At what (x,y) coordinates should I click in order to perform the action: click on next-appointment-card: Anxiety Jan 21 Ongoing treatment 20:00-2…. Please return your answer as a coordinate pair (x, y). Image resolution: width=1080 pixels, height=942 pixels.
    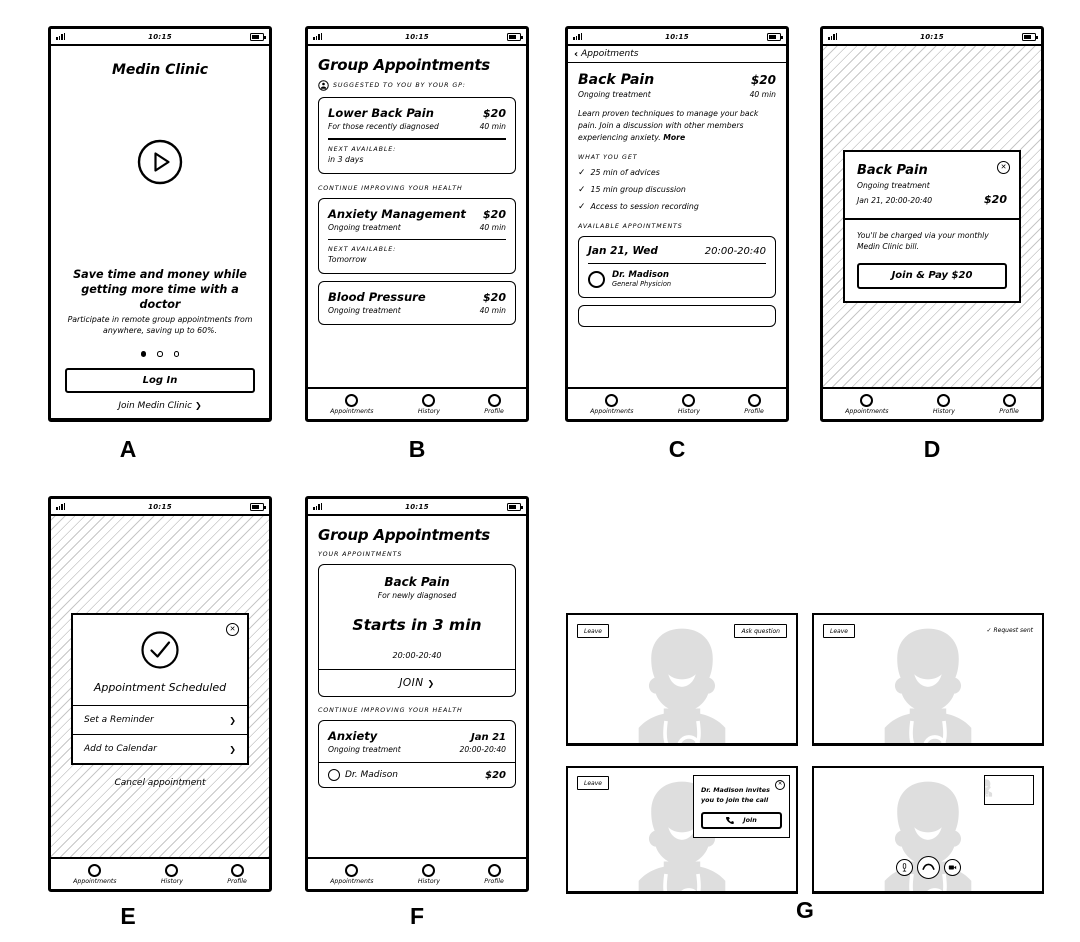
    Looking at the image, I should click on (417, 754).